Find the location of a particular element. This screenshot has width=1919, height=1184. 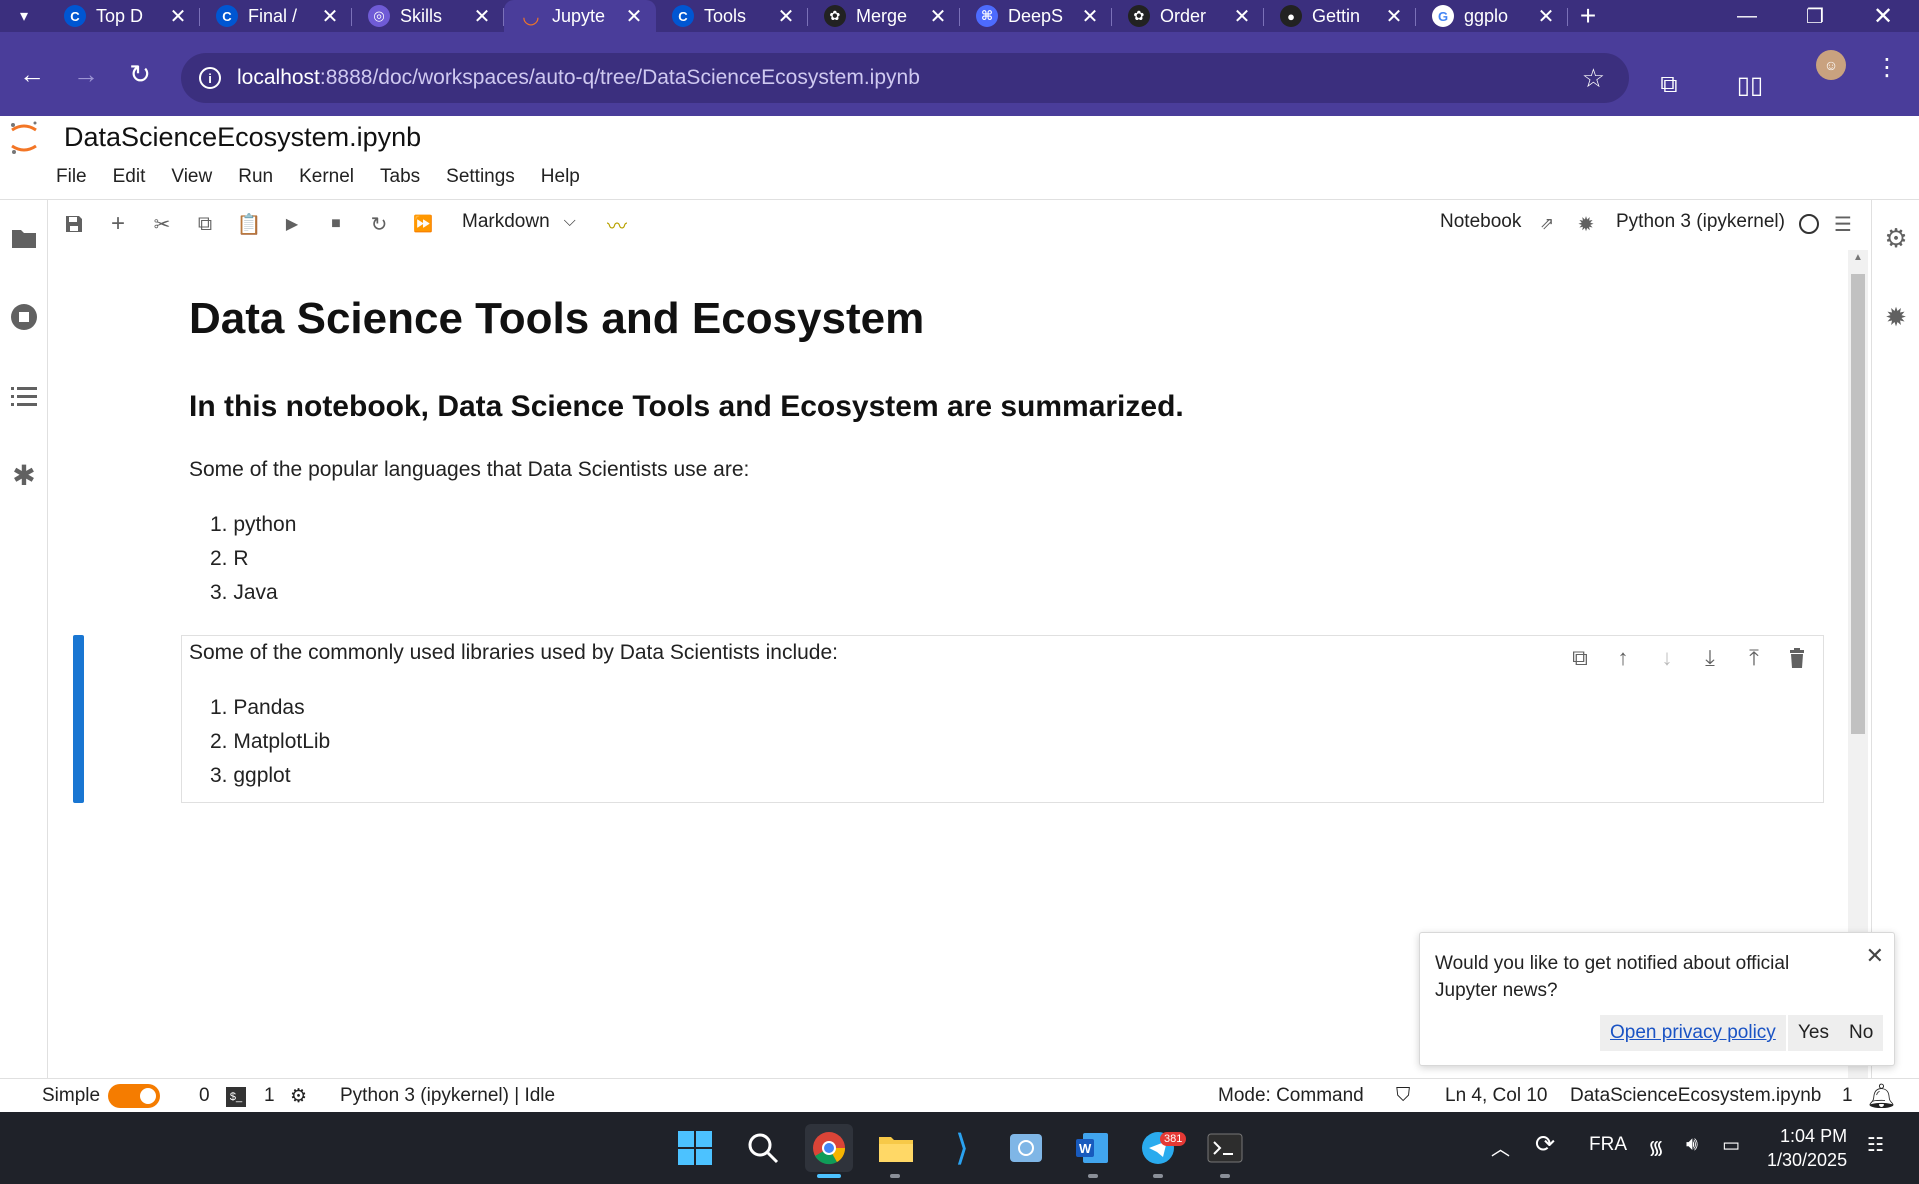

terminal-app-icon is located at coordinates (1225, 1148).